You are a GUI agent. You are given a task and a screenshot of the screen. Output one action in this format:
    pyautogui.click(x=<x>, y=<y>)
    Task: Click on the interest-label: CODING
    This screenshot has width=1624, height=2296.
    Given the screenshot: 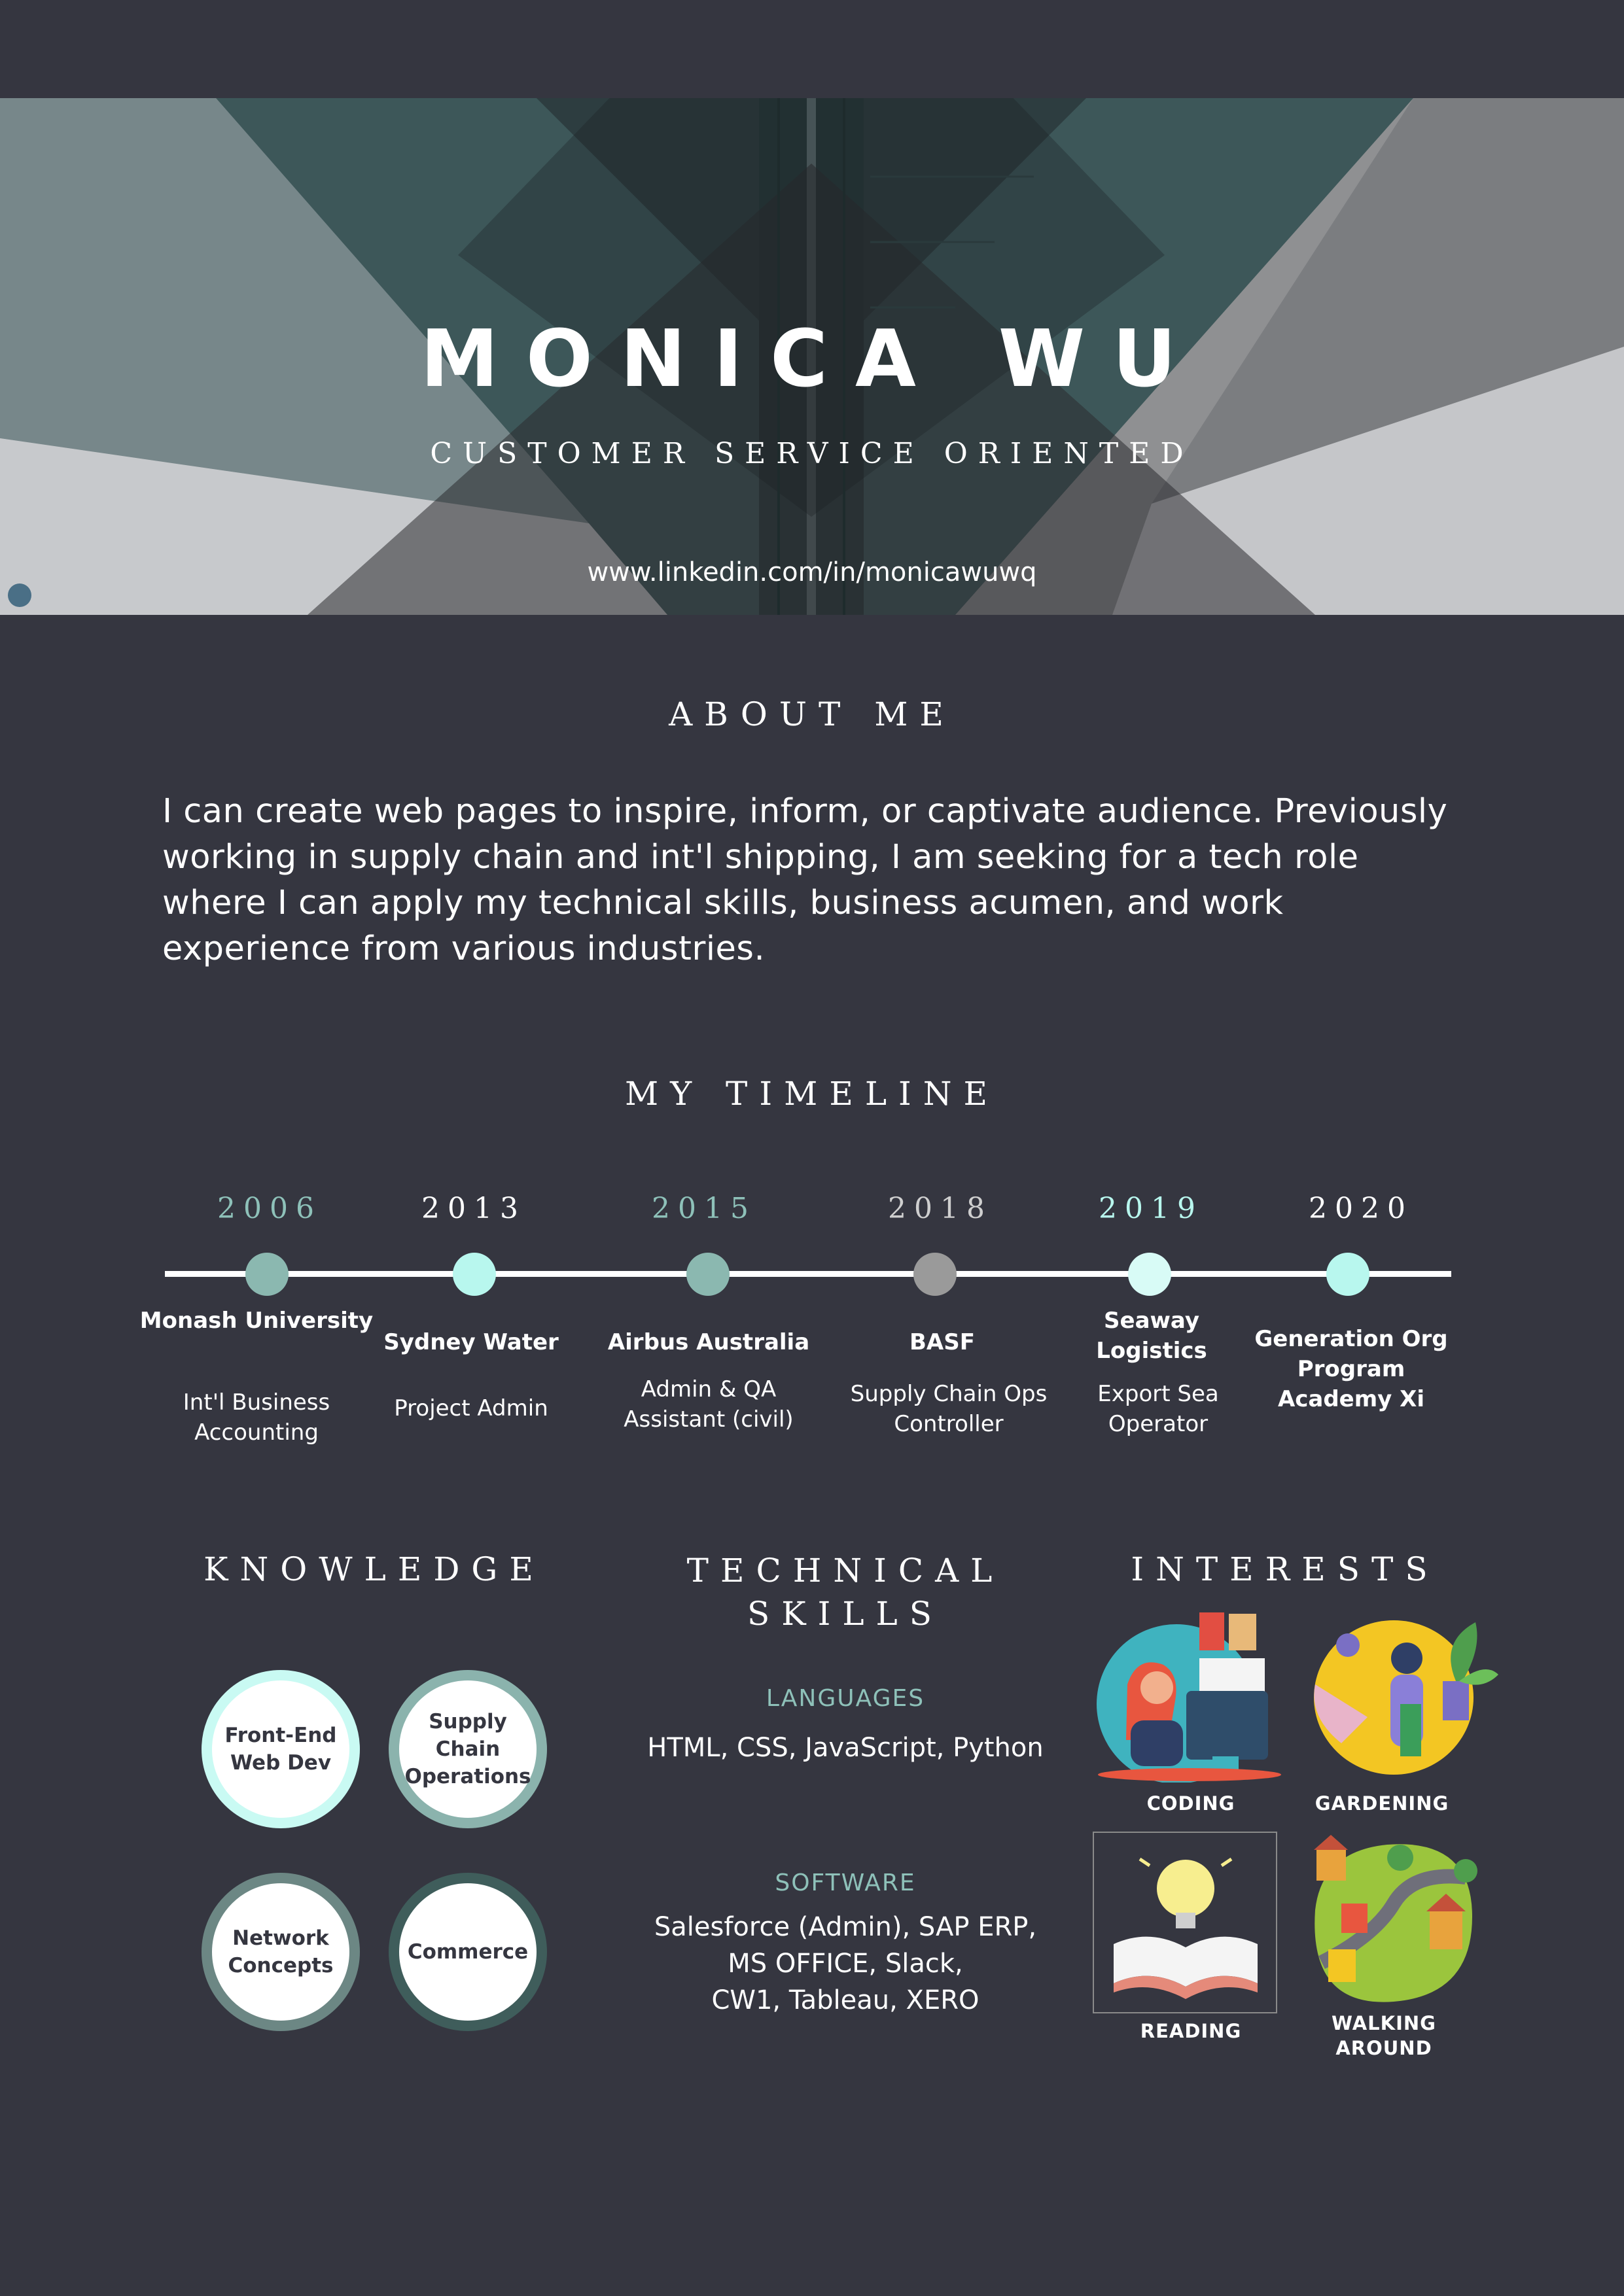 What is the action you would take?
    pyautogui.click(x=1190, y=1803)
    